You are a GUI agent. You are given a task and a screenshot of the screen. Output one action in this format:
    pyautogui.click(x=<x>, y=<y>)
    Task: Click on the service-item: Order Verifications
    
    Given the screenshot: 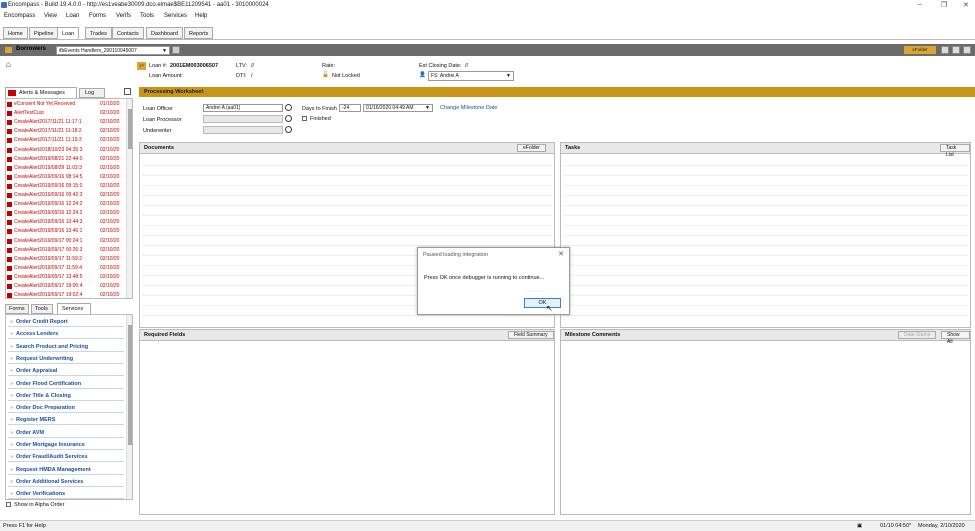 What is the action you would take?
    pyautogui.click(x=66, y=494)
    